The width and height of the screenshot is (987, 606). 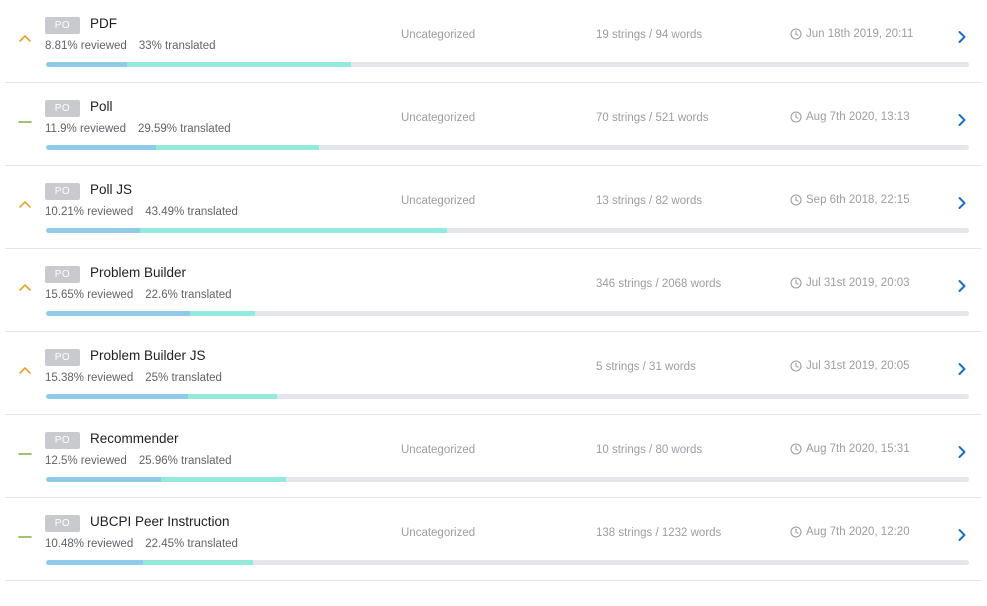 I want to click on last-updated-date: Aug 7th 2020, 15:31, so click(x=858, y=449).